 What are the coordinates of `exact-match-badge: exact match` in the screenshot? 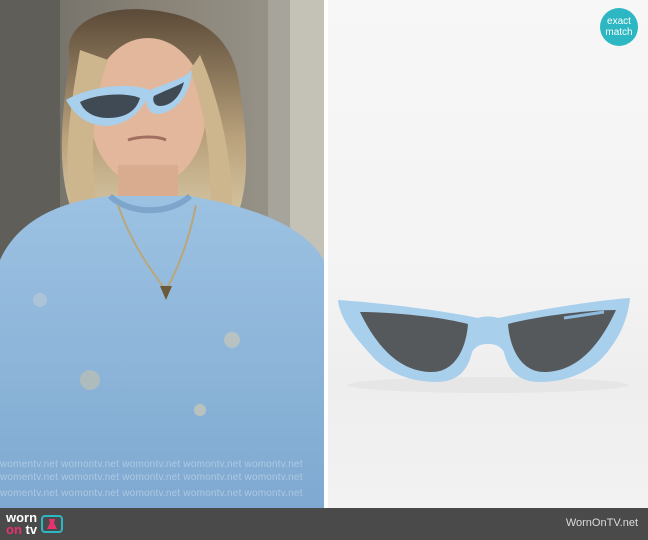 It's located at (619, 27).